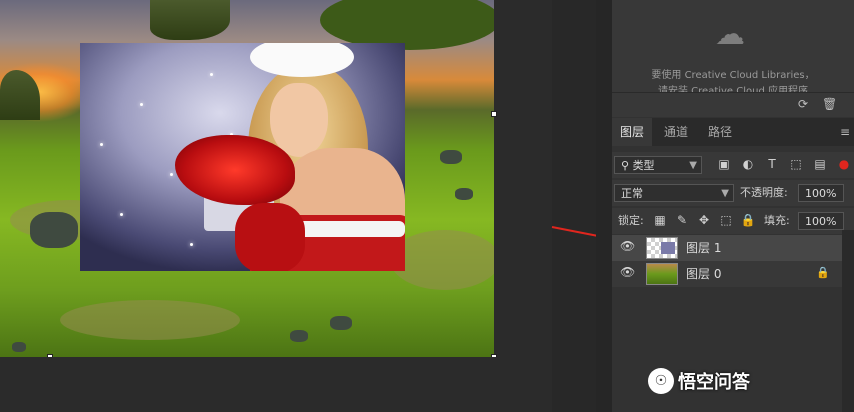 The height and width of the screenshot is (412, 854). I want to click on lock-icon: 🔒, so click(823, 272).